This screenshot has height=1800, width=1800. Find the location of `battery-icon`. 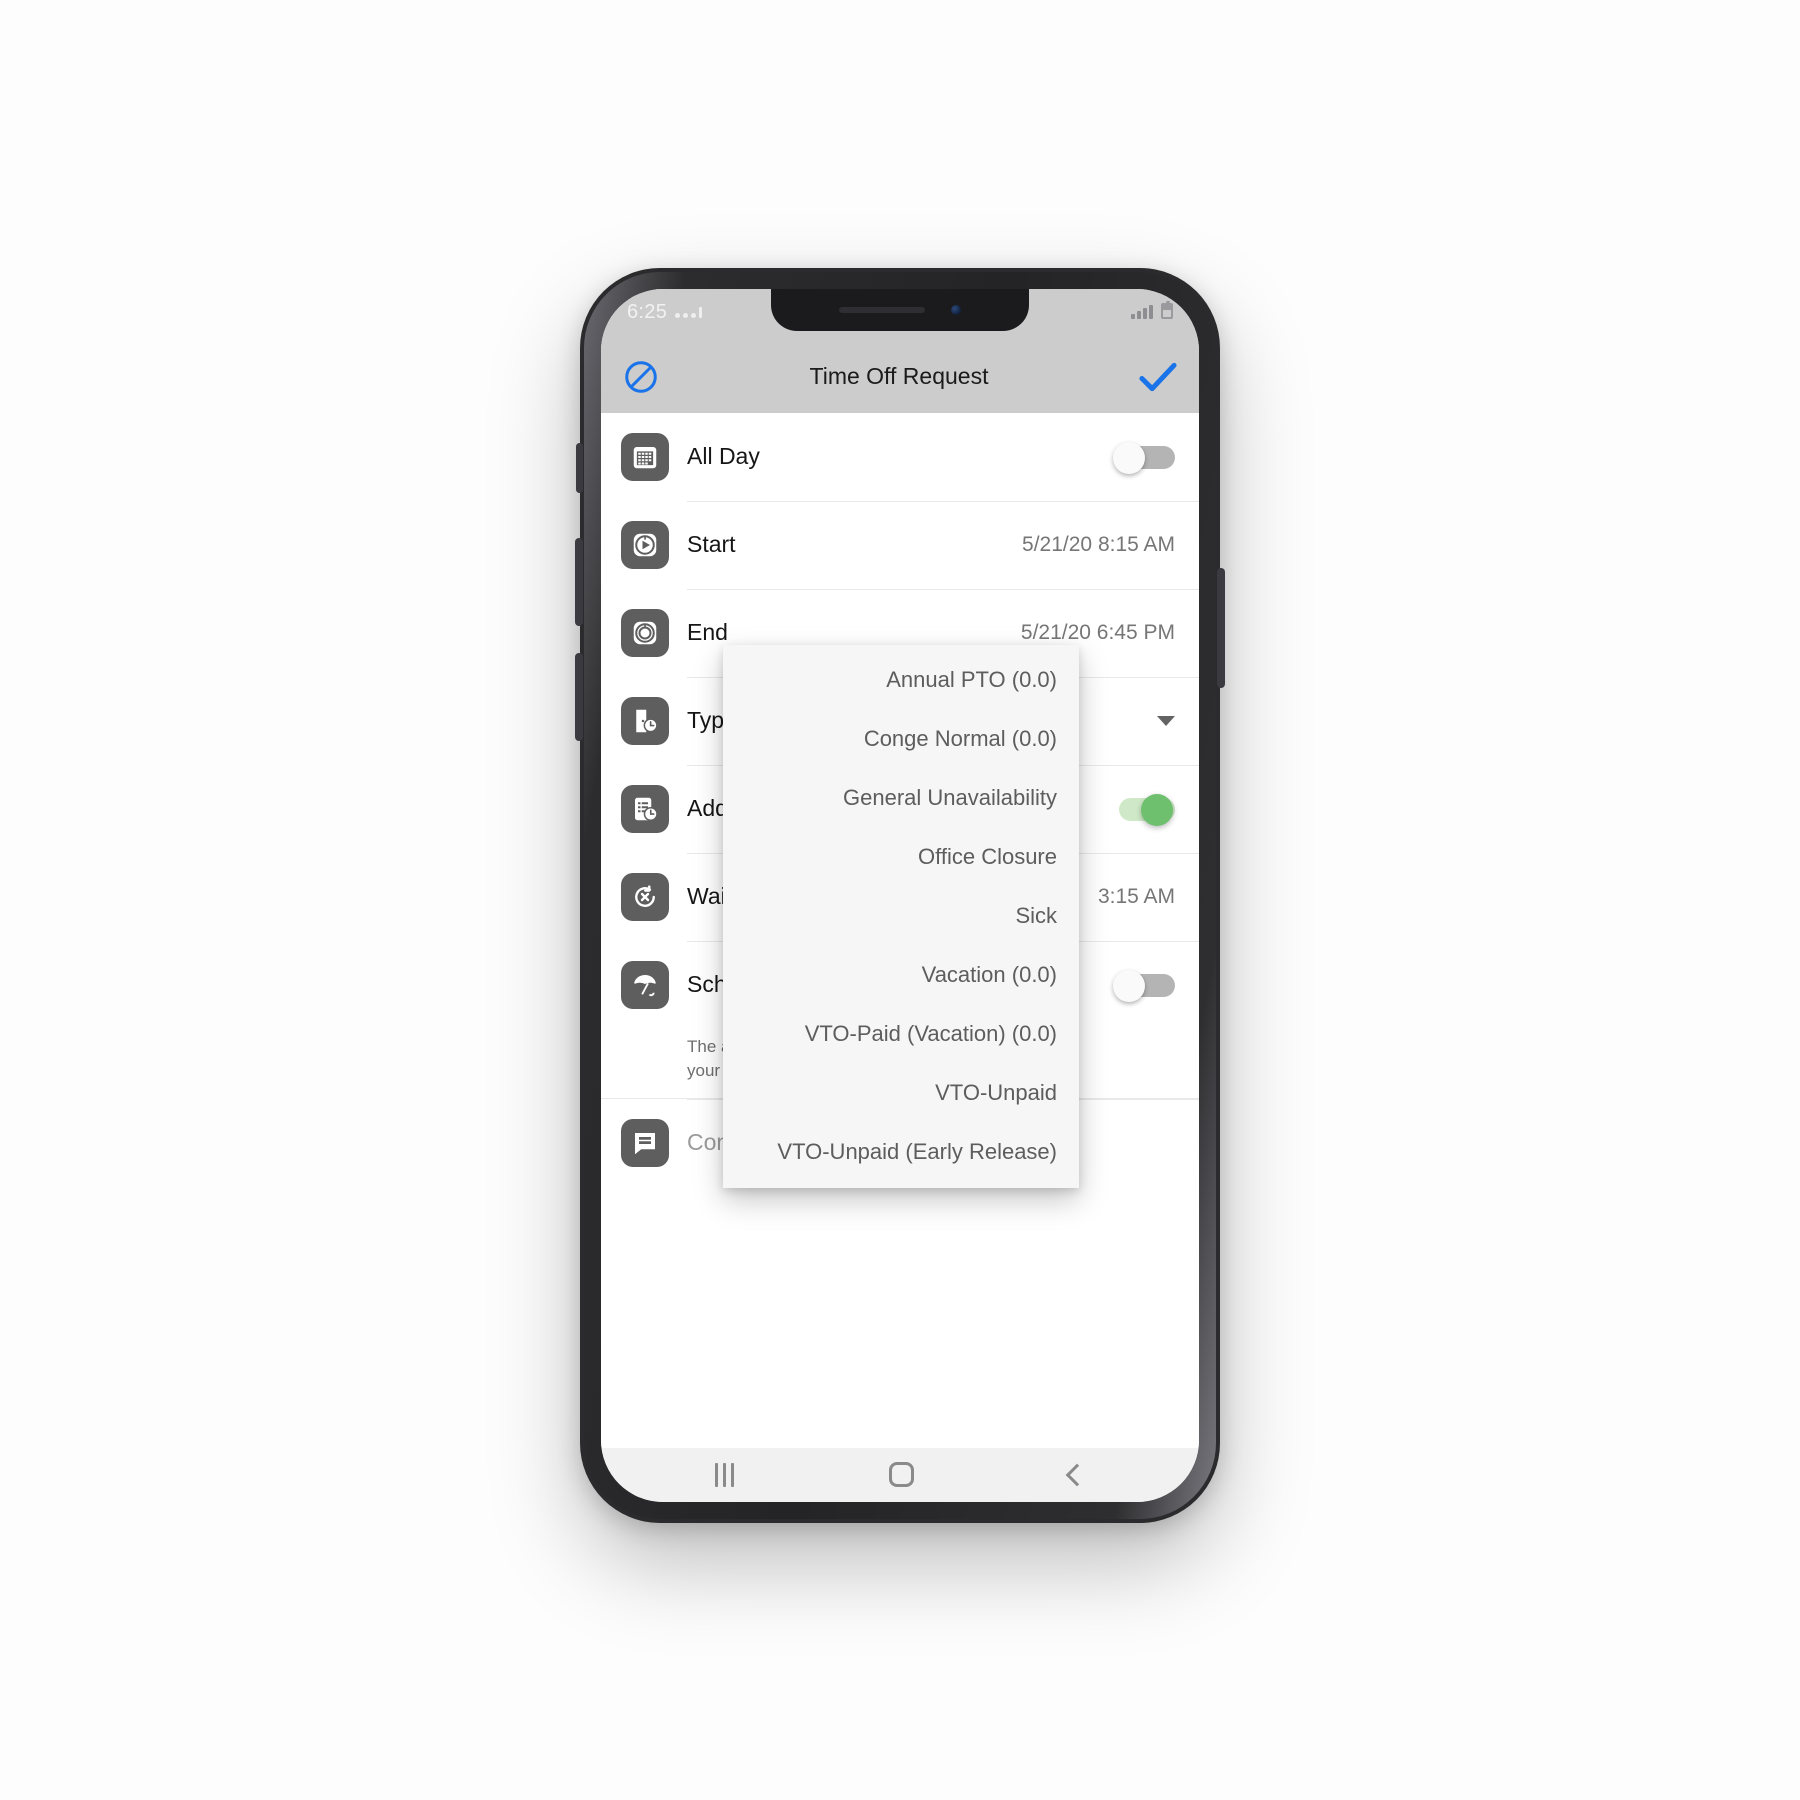

battery-icon is located at coordinates (1167, 309).